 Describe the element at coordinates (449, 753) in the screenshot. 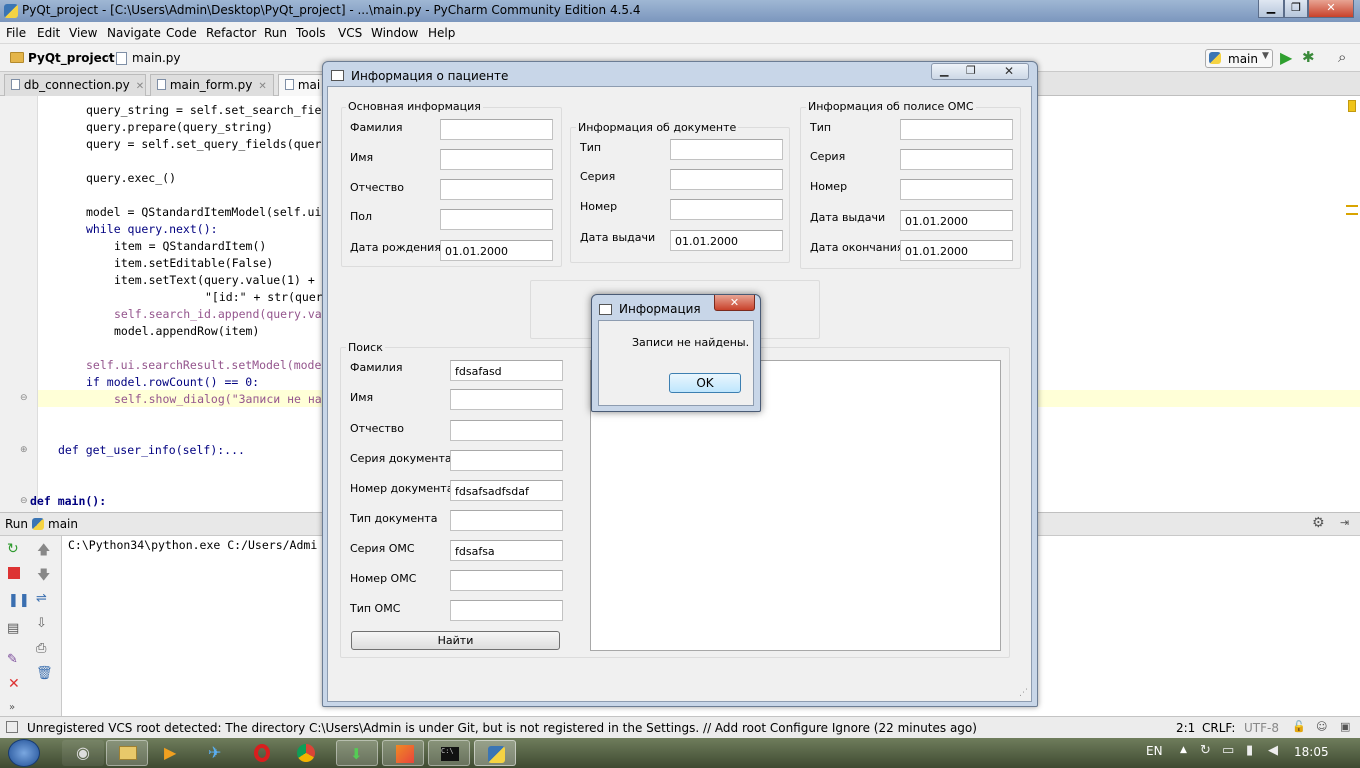

I see `cmd-icon: C:\` at that location.